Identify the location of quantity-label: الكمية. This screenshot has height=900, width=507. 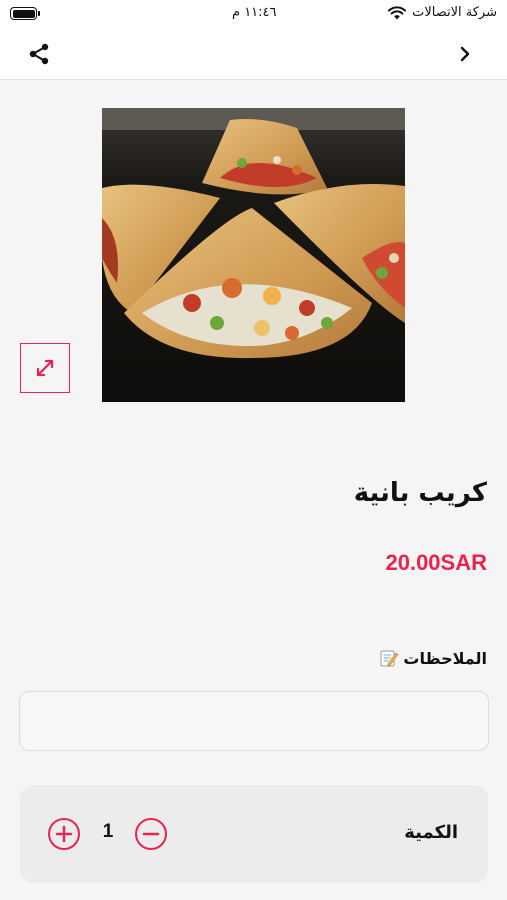
(431, 832).